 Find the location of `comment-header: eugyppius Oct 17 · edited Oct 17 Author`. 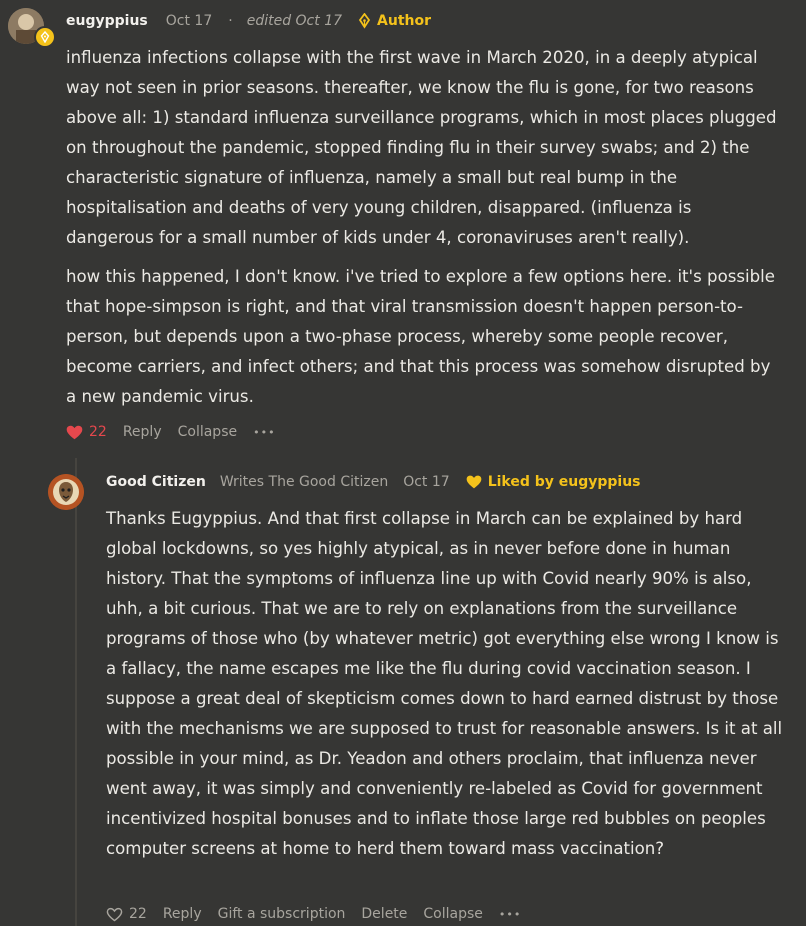

comment-header: eugyppius Oct 17 · edited Oct 17 Author is located at coordinates (248, 21).